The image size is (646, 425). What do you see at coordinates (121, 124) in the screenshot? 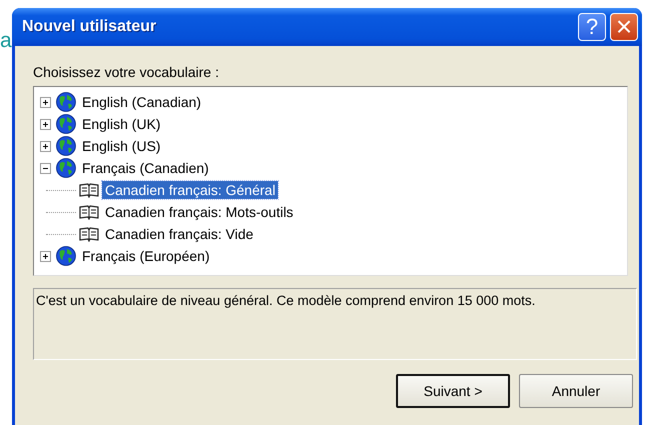
I see `tree-item: English (UK)` at bounding box center [121, 124].